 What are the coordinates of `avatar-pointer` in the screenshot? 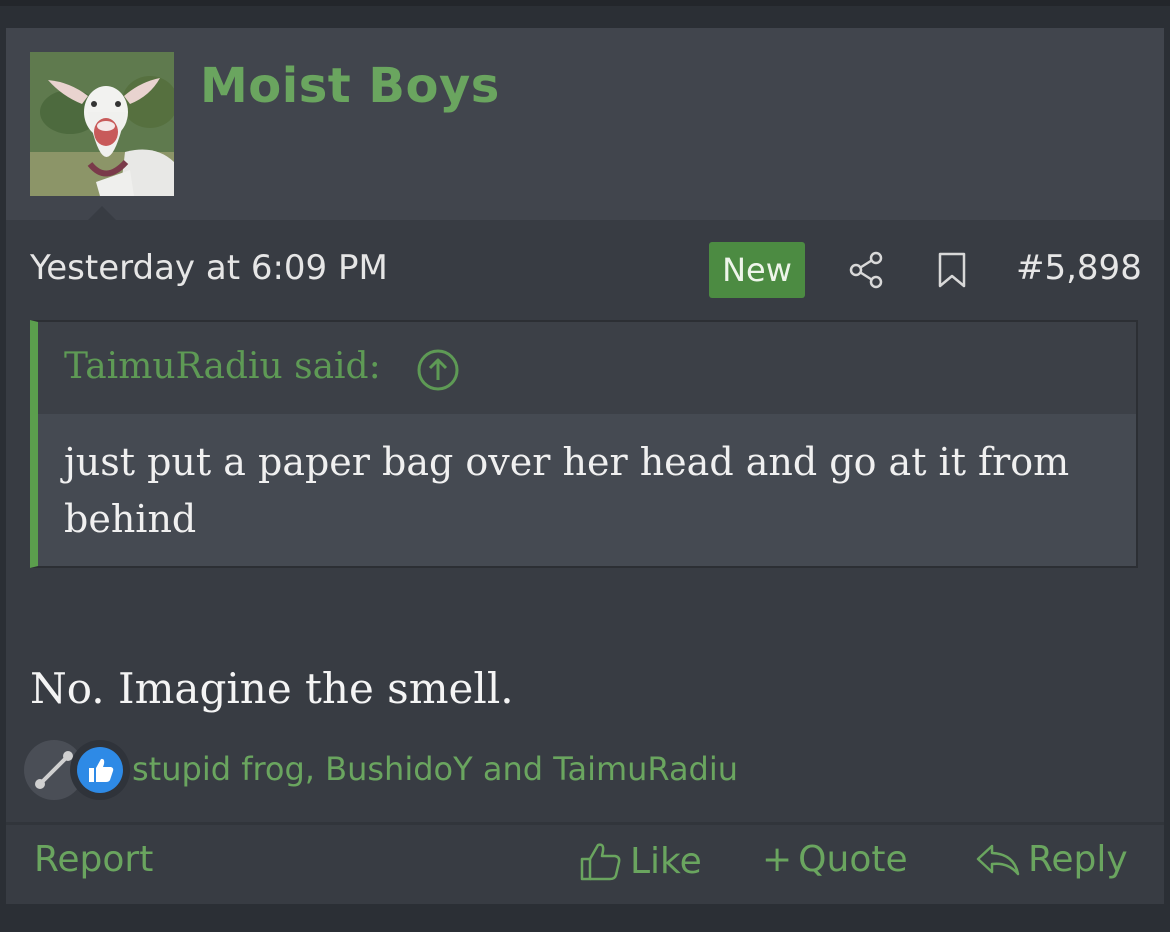 It's located at (102, 213).